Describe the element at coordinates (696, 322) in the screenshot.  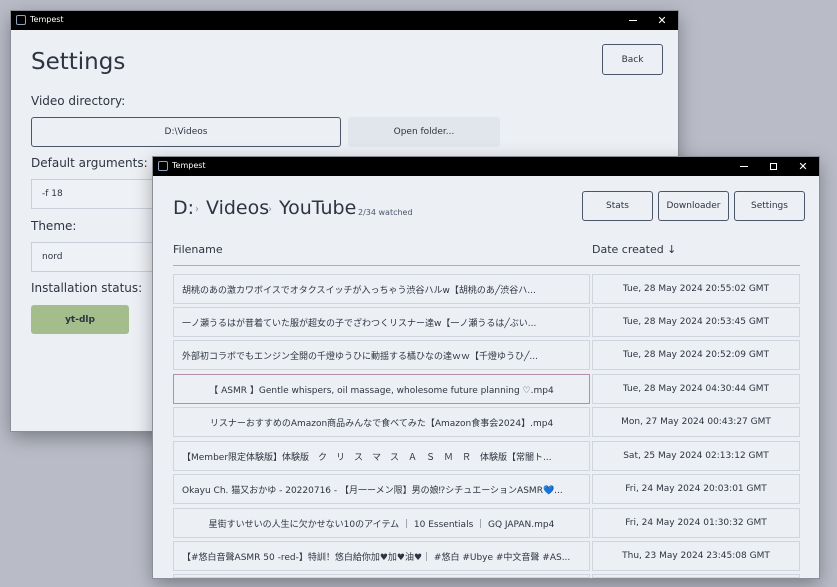
I see `date-cell: Tue, 28 May 2024 20:53:45 GMT` at that location.